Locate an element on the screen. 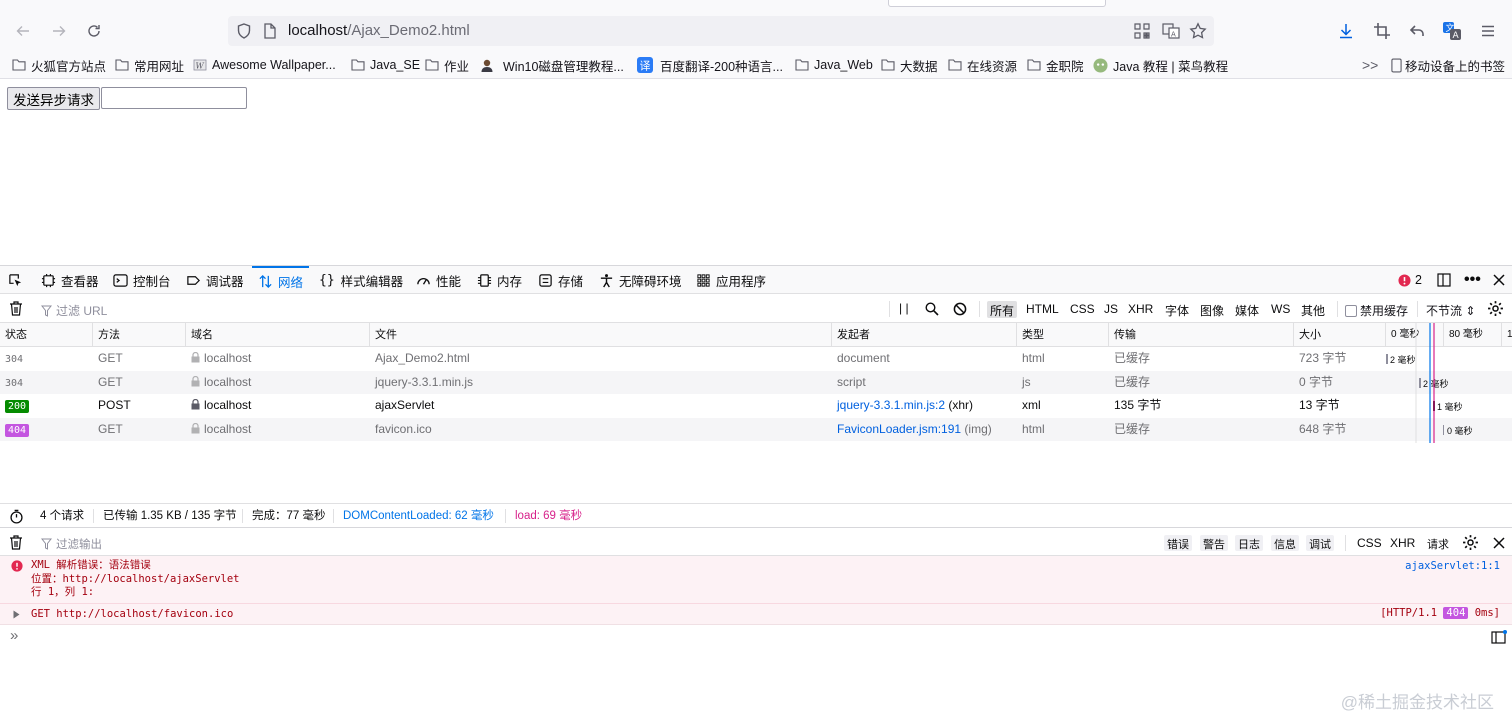  network-settings-button is located at coordinates (1495, 308).